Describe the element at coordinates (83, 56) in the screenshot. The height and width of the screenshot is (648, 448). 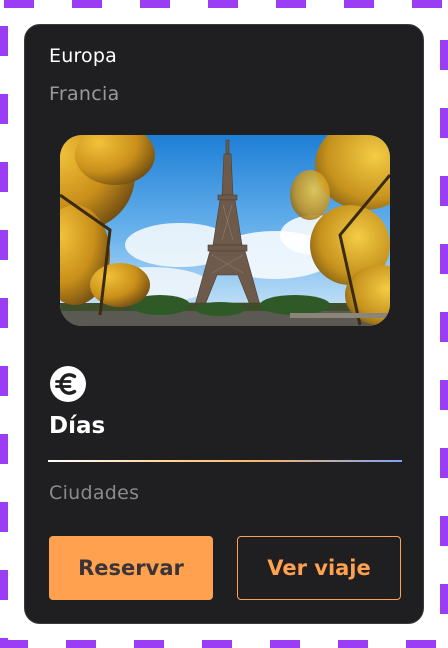
I see `region-label: Europa` at that location.